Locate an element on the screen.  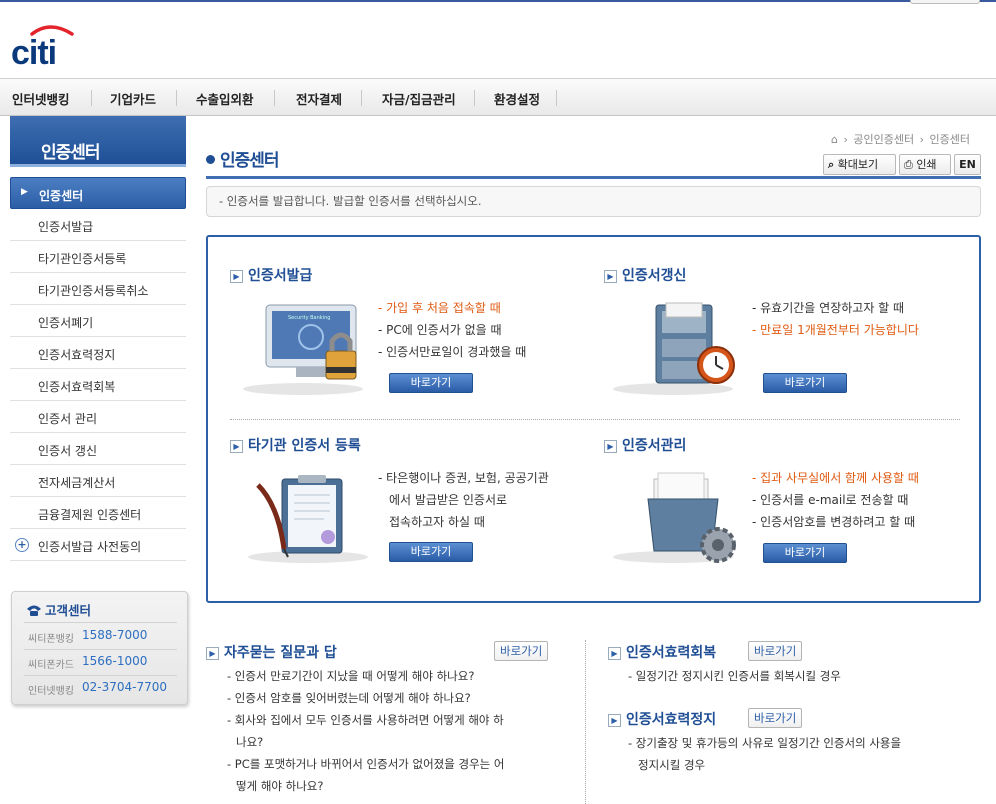
top-tab is located at coordinates (945, 2).